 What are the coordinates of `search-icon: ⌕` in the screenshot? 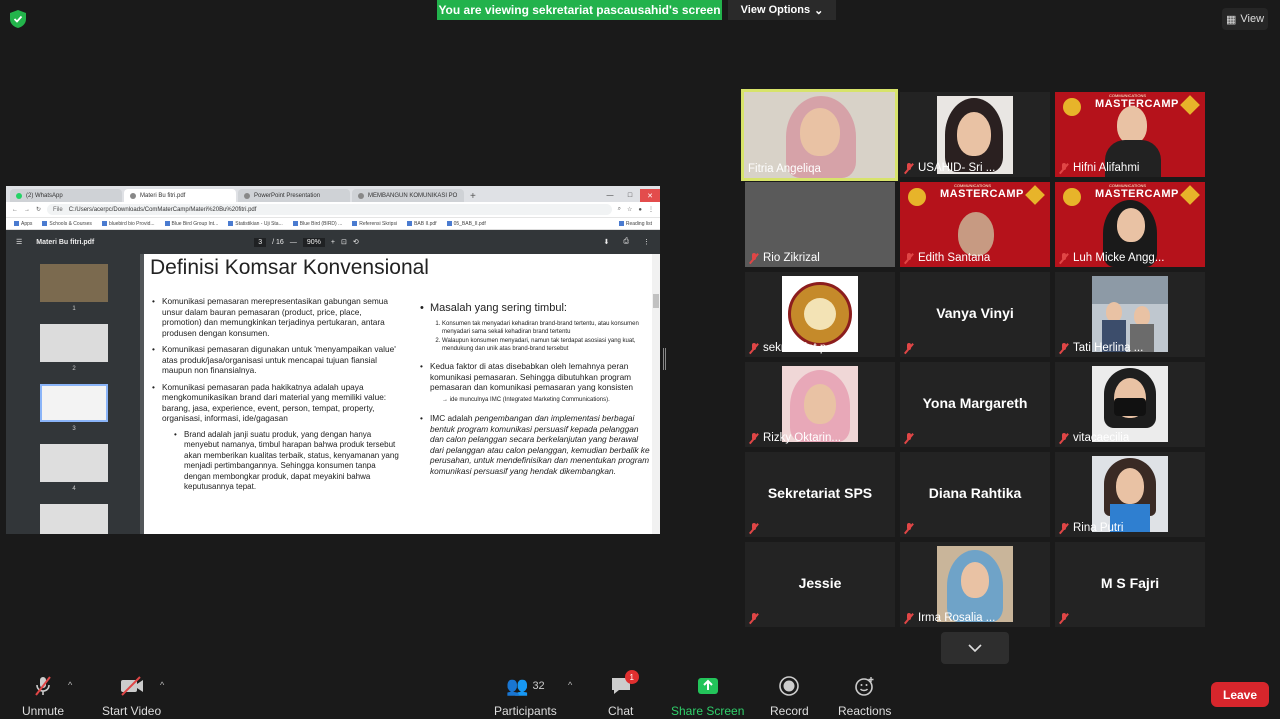 It's located at (619, 209).